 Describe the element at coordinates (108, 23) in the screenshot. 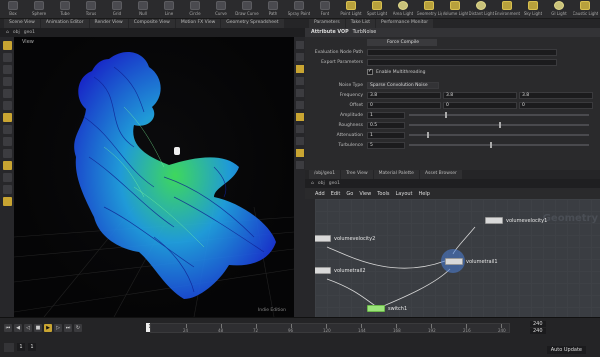

I see `viewer-tab-2: Render View` at that location.